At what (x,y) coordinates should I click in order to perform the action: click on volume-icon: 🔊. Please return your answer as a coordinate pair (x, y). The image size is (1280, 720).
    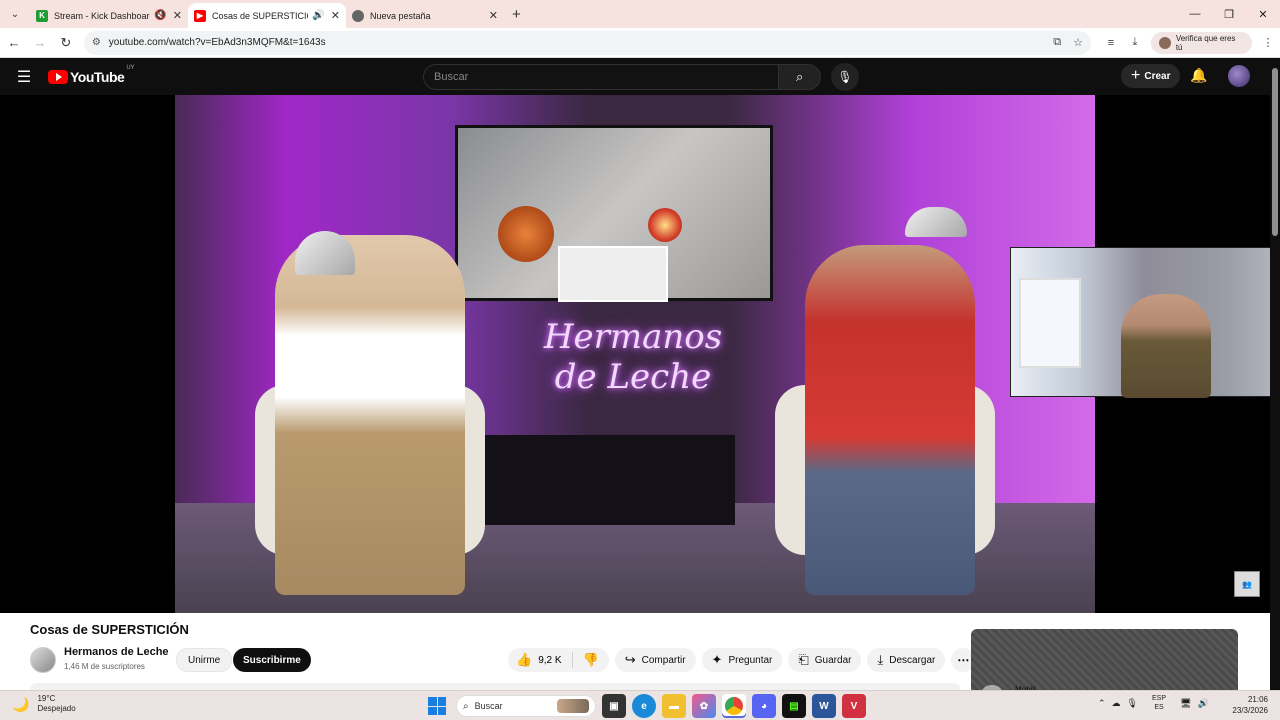
    Looking at the image, I should click on (1202, 703).